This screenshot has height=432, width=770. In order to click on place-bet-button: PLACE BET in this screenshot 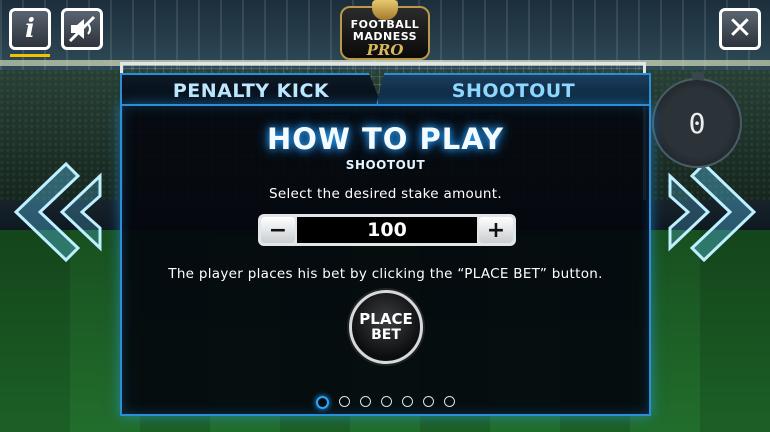, I will do `click(386, 327)`.